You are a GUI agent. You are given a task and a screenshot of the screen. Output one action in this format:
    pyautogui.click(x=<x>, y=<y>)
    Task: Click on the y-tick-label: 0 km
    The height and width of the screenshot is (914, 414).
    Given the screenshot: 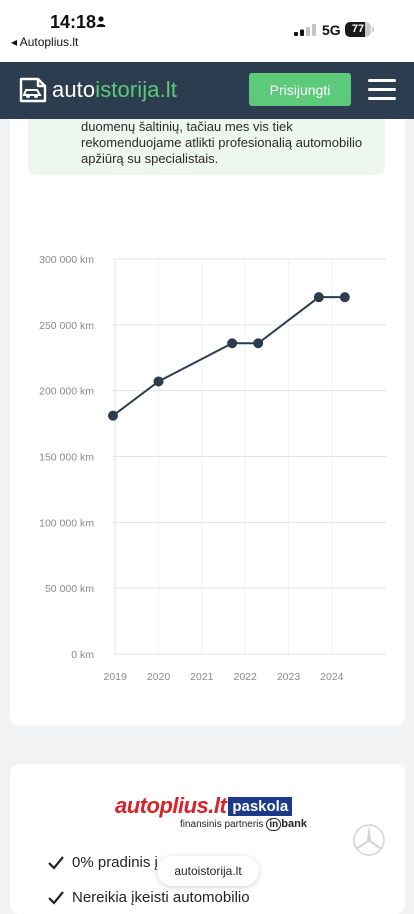 What is the action you would take?
    pyautogui.click(x=82, y=655)
    